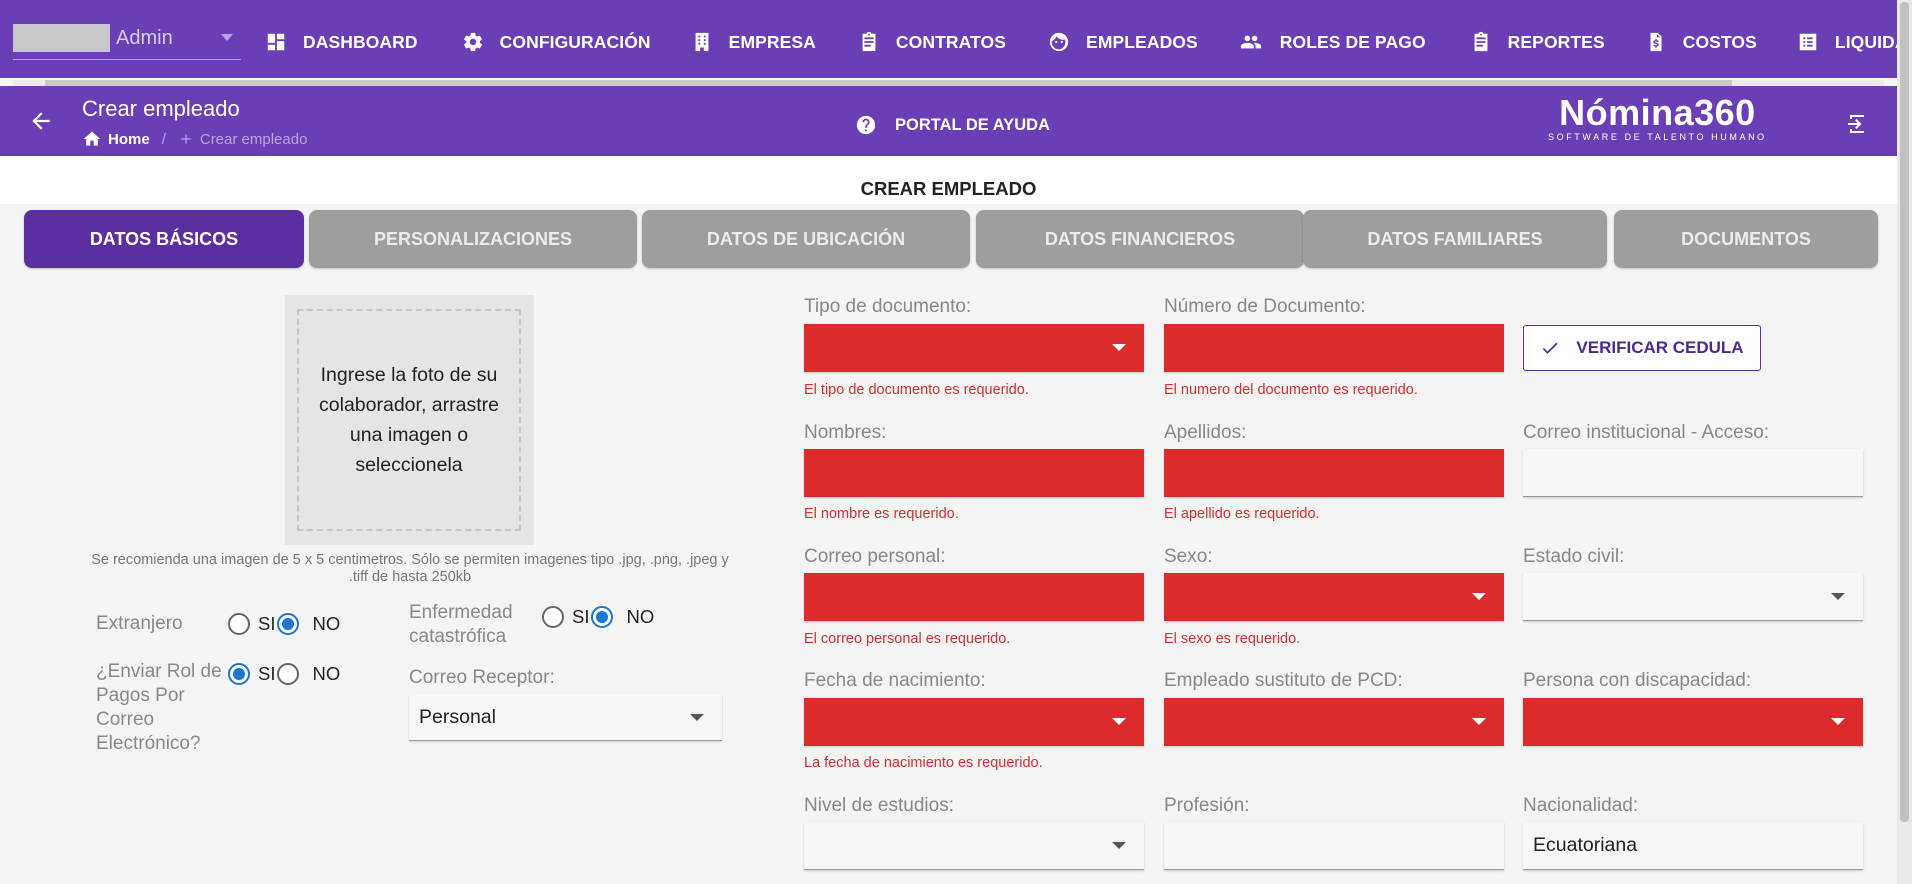 This screenshot has width=1912, height=884. Describe the element at coordinates (1693, 597) in the screenshot. I see `estado-civil-select` at that location.